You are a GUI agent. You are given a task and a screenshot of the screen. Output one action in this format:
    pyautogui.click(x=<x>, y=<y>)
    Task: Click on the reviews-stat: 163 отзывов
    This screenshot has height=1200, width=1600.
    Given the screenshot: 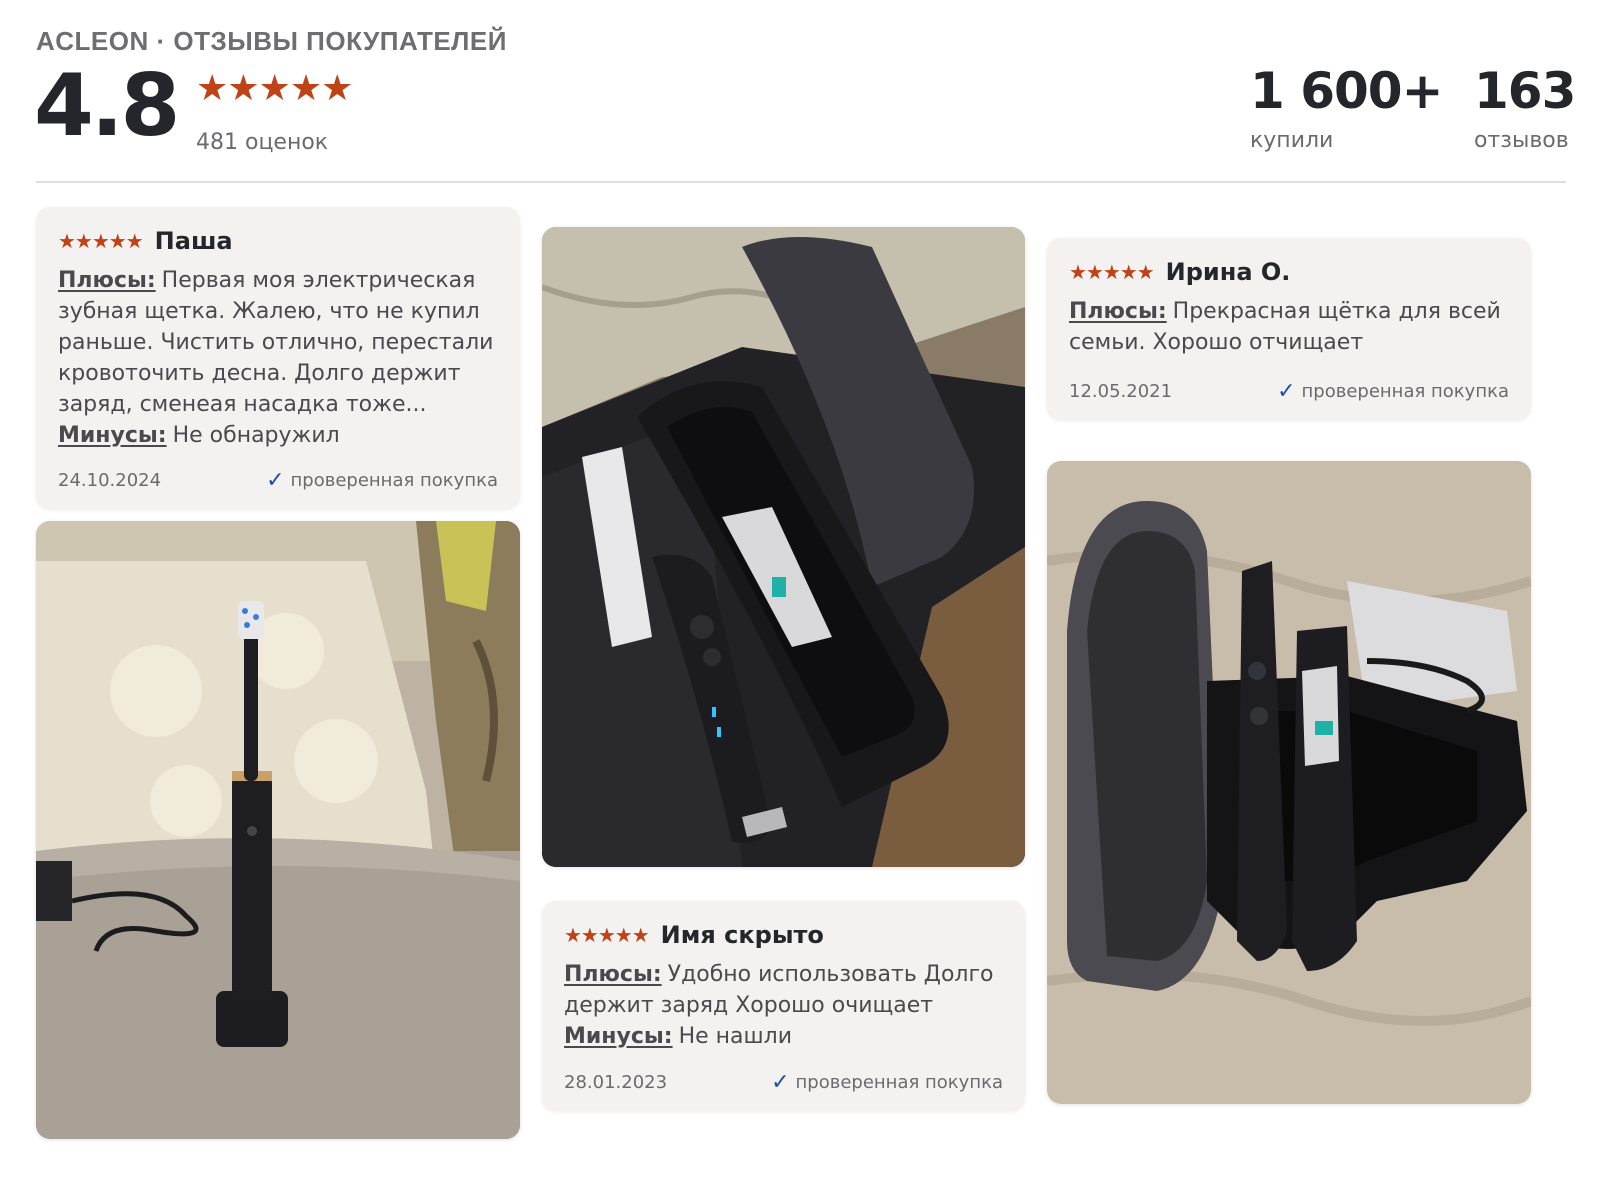 What is the action you would take?
    pyautogui.click(x=1525, y=107)
    